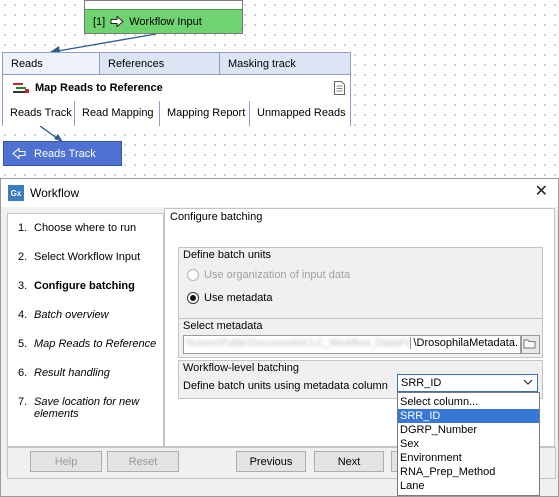 The image size is (559, 497). I want to click on input-tab-masking-track: Masking track, so click(285, 64).